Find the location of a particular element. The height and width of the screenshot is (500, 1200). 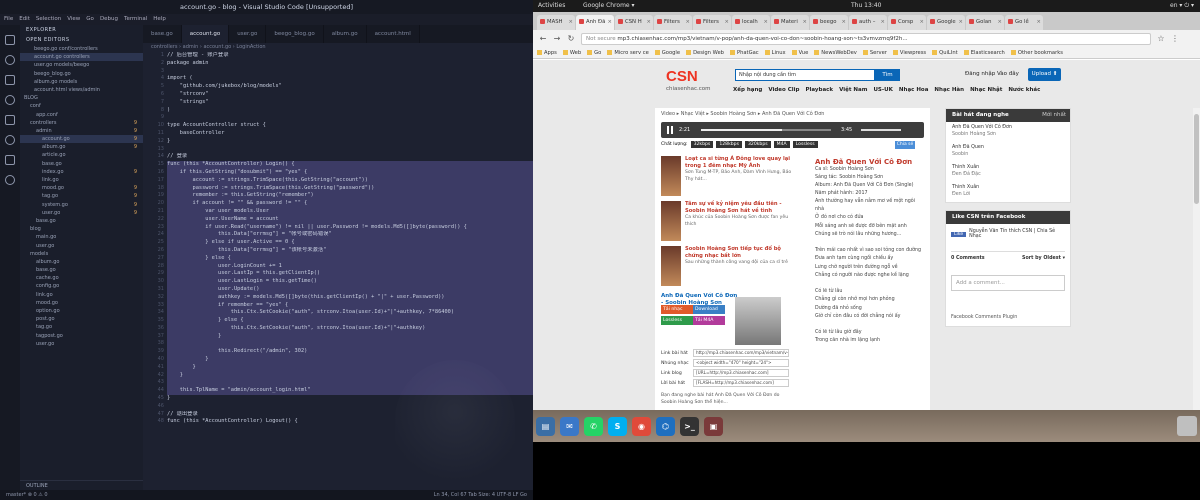

search-icon is located at coordinates (10, 60).